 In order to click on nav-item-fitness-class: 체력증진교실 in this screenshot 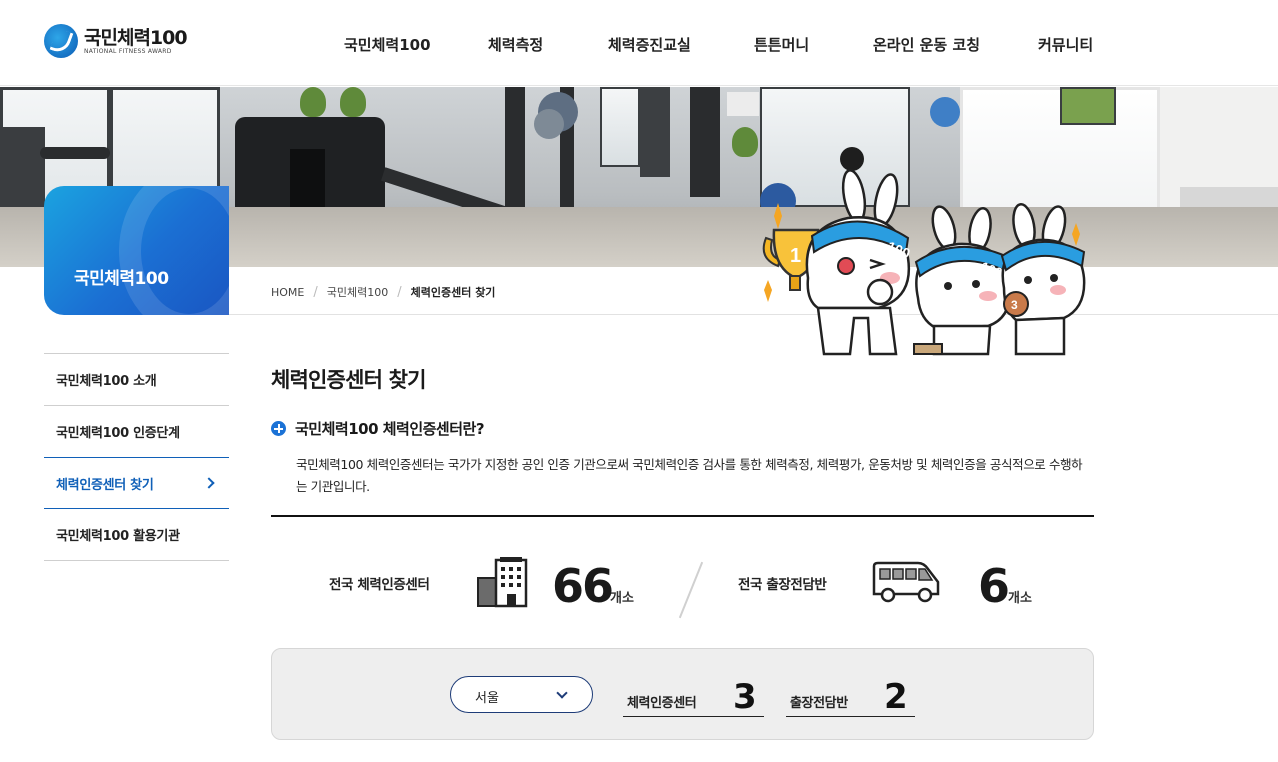, I will do `click(649, 44)`.